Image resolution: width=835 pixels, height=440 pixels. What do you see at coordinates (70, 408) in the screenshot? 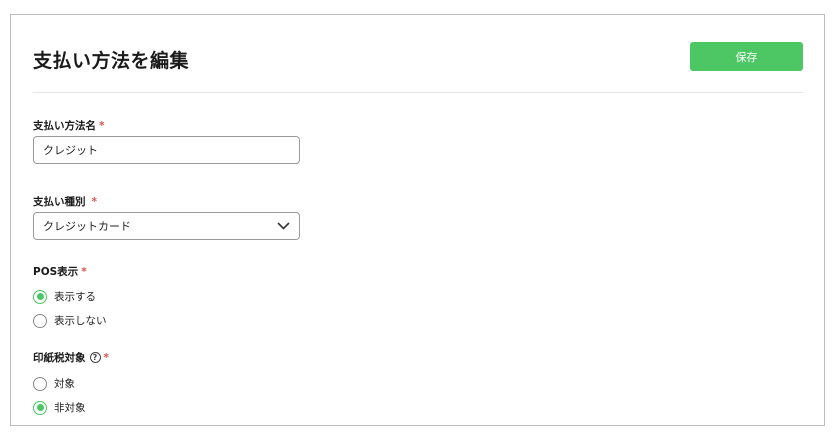
I see `radio-label: 非対象` at bounding box center [70, 408].